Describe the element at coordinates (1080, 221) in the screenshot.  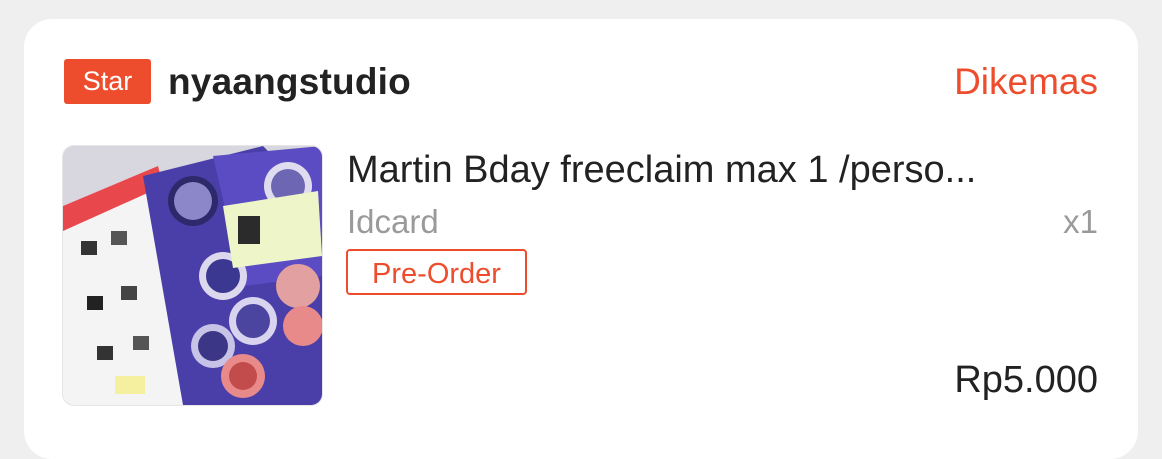
I see `product-quantity: x1` at that location.